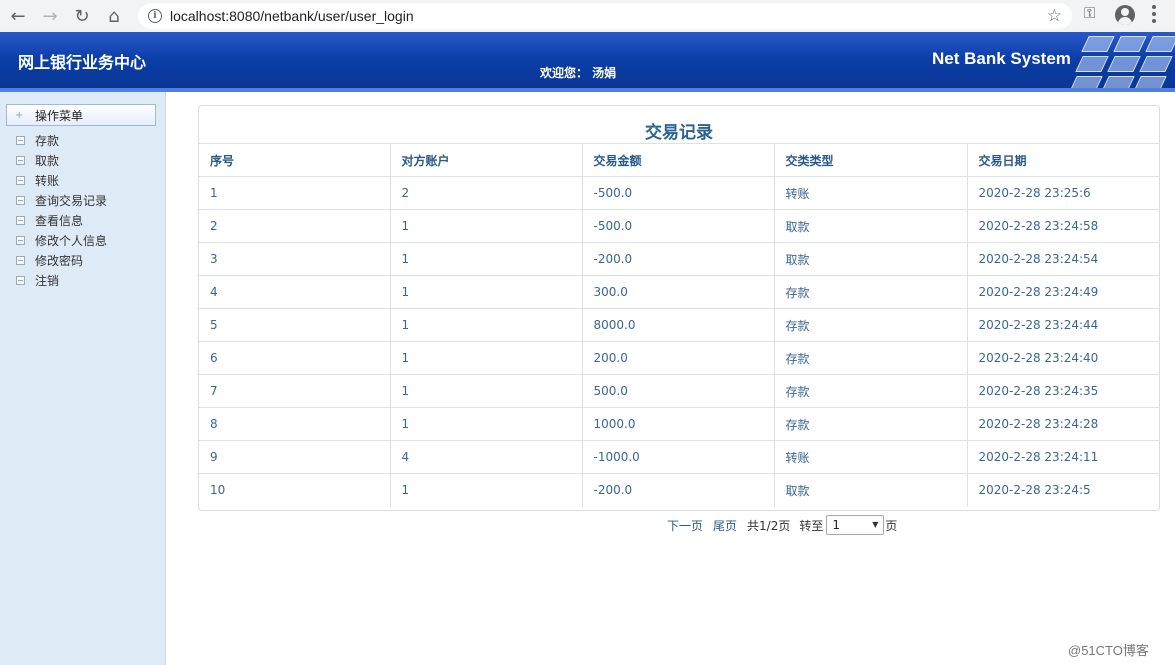 The image size is (1175, 665). Describe the element at coordinates (295, 325) in the screenshot. I see `table-cell: 5` at that location.